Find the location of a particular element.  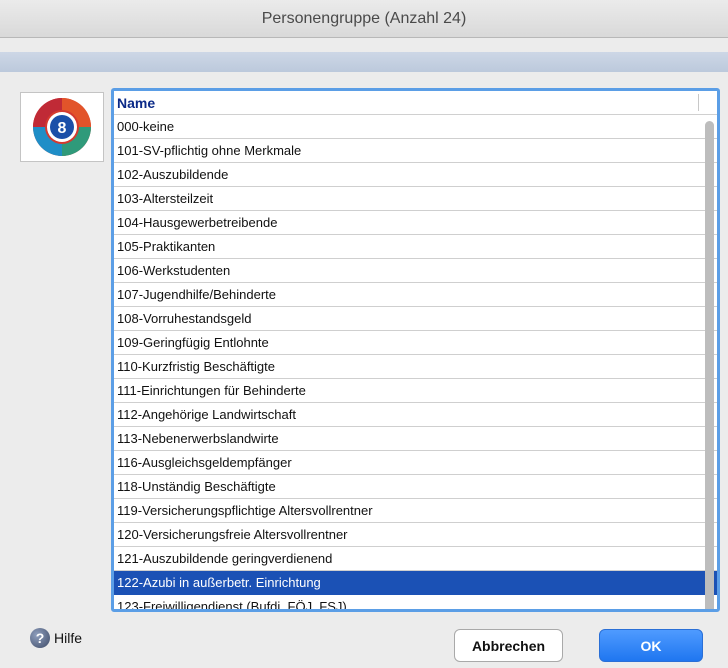

app-logo: 8 is located at coordinates (62, 127).